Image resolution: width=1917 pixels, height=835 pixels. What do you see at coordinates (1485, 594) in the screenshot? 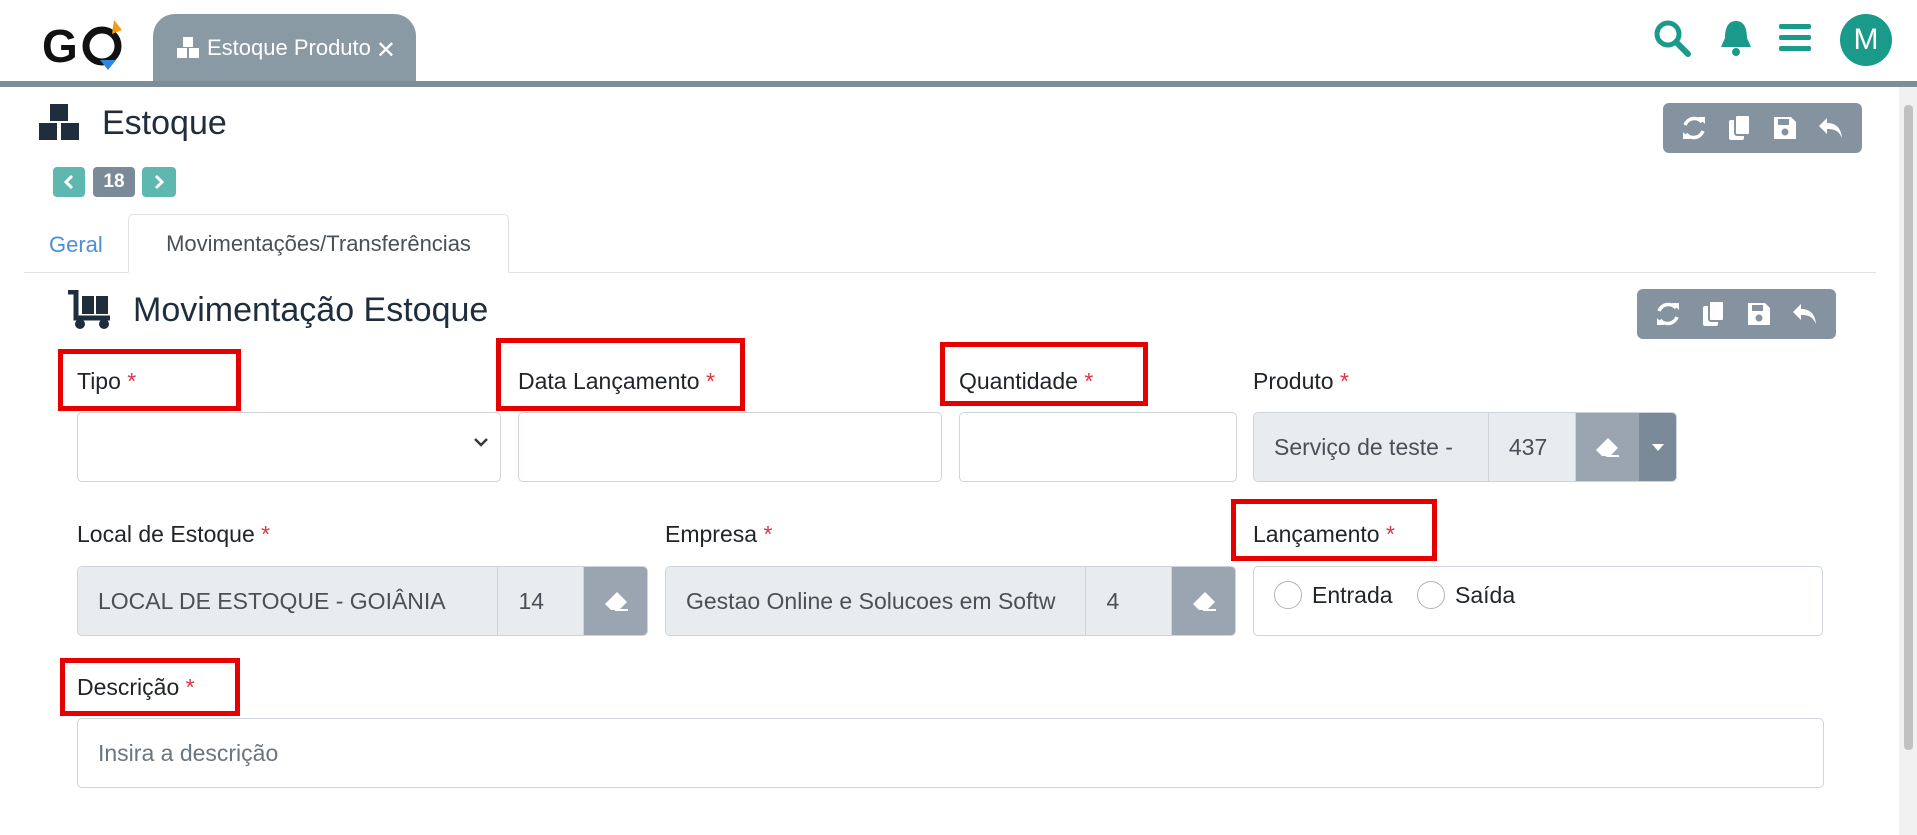
I see `radio-saida-label: Saída` at bounding box center [1485, 594].